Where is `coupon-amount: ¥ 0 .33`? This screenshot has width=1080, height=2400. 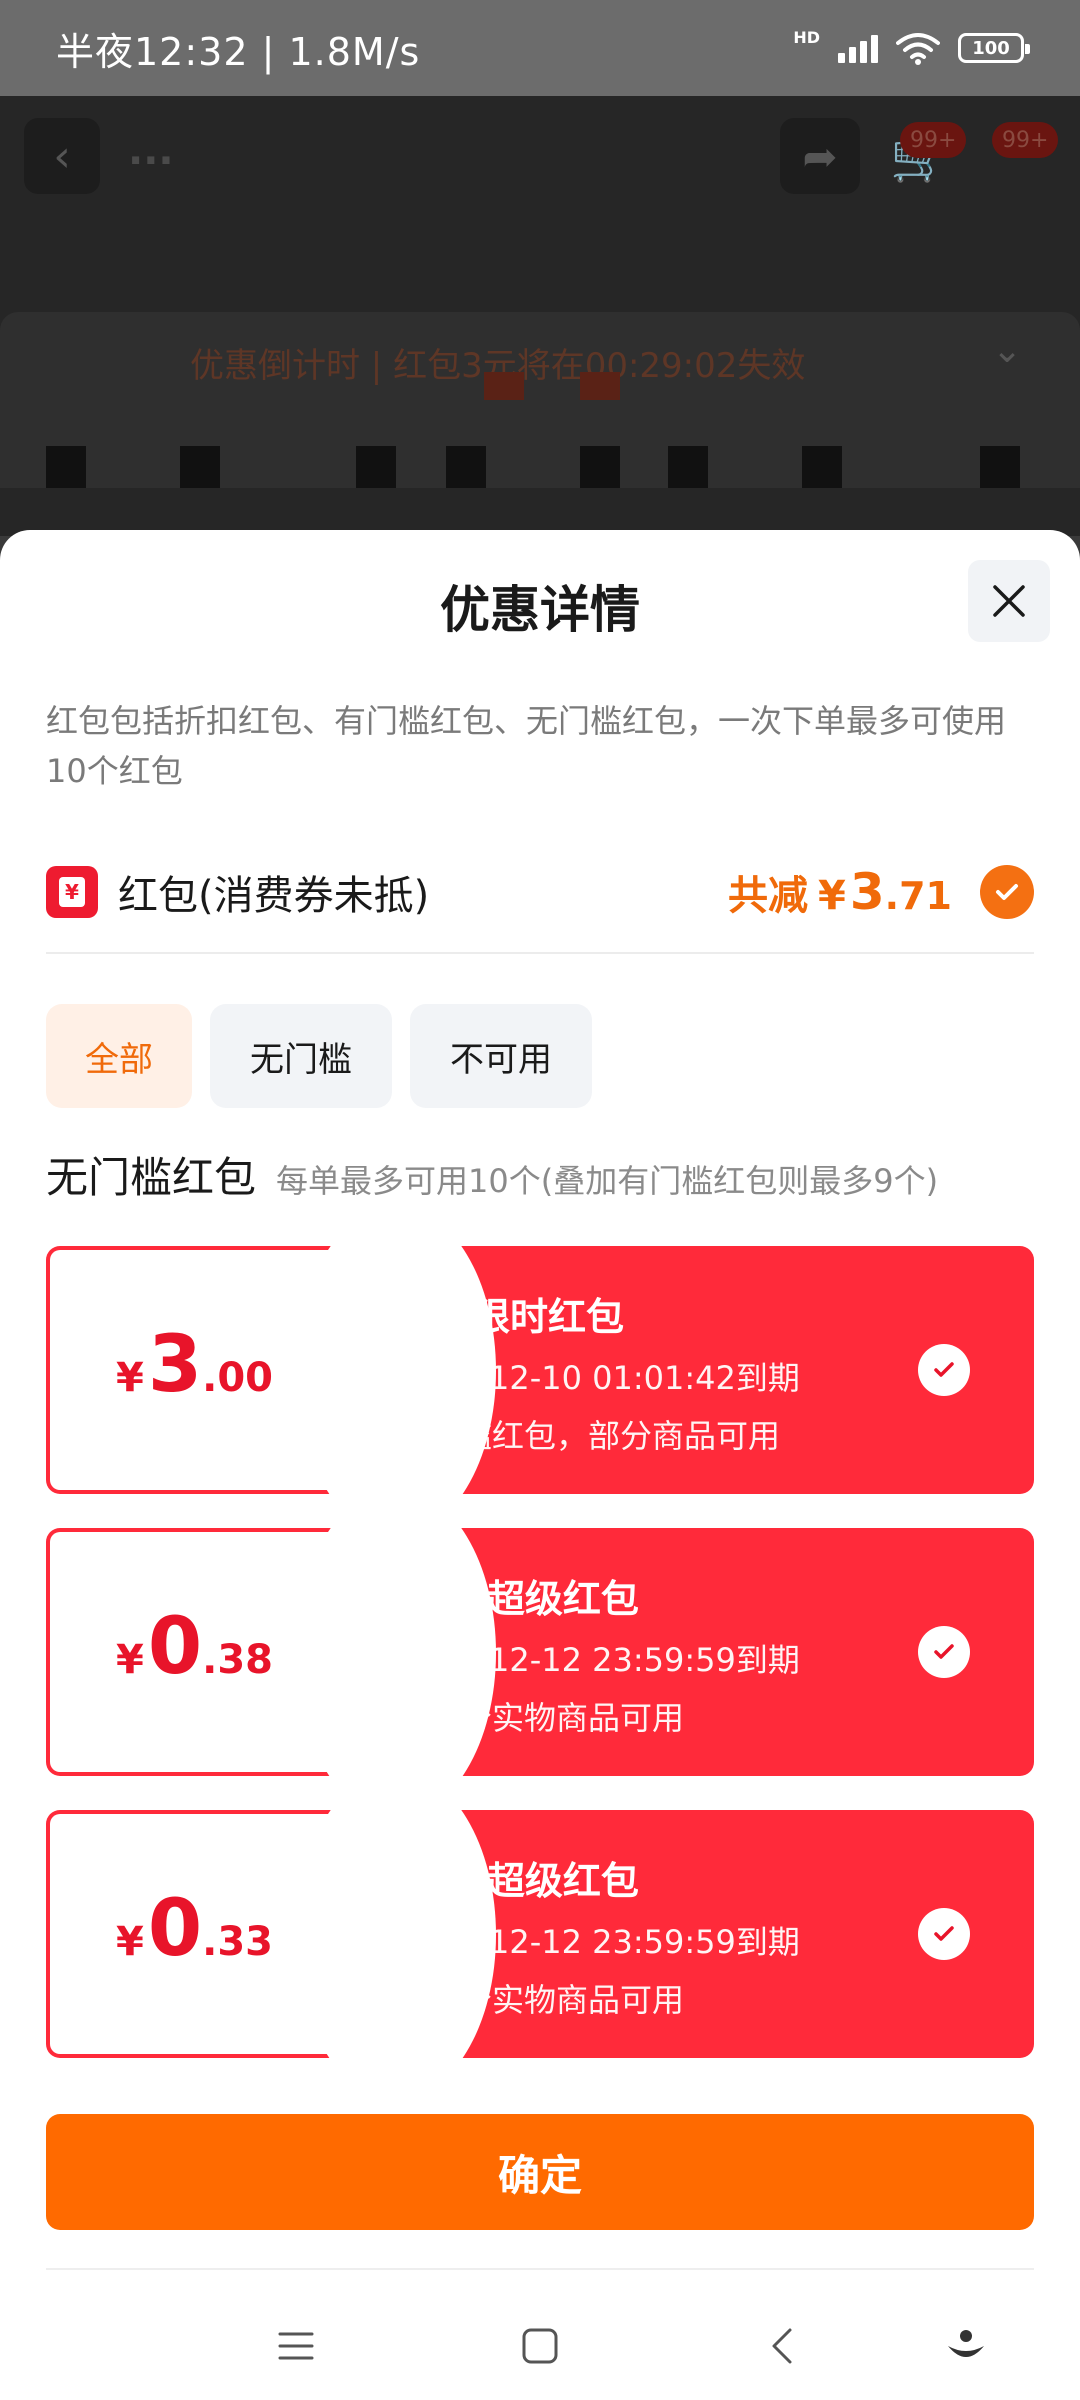
coupon-amount: ¥ 0 .33 is located at coordinates (194, 1929).